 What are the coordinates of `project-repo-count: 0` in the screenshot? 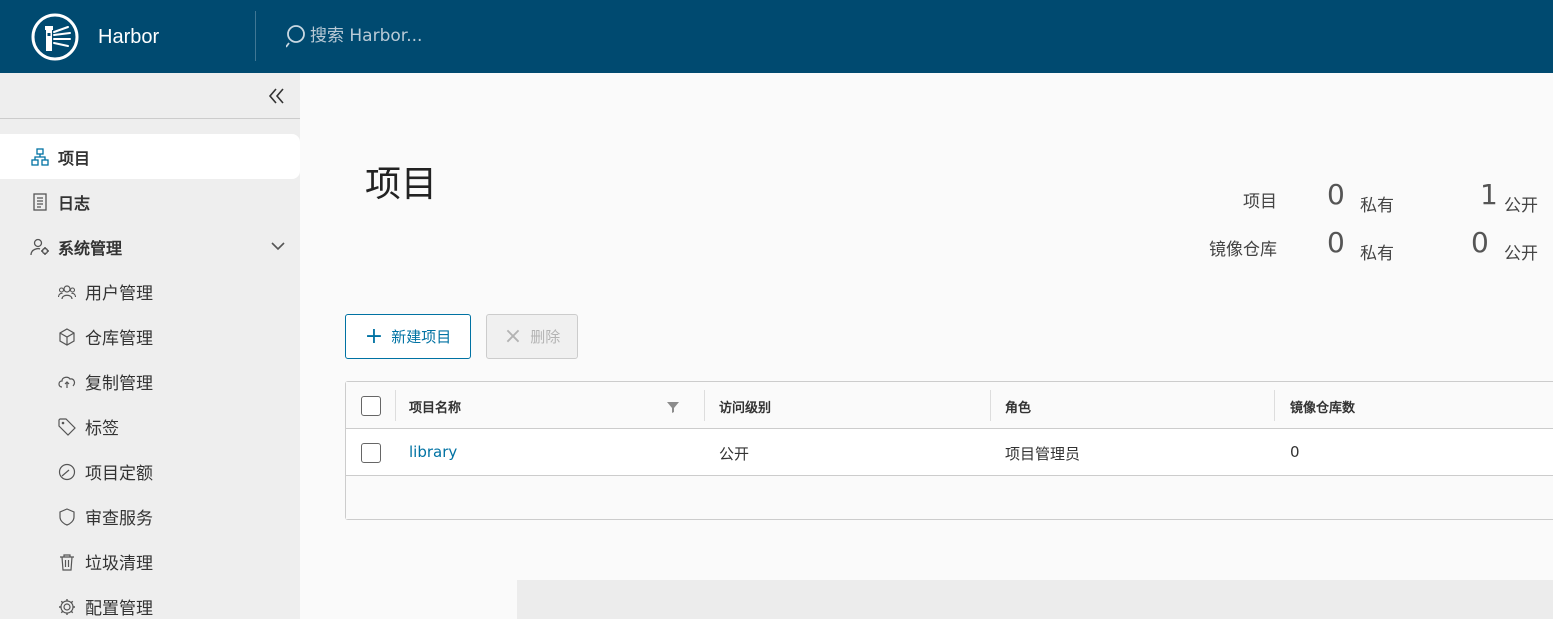 It's located at (1295, 452).